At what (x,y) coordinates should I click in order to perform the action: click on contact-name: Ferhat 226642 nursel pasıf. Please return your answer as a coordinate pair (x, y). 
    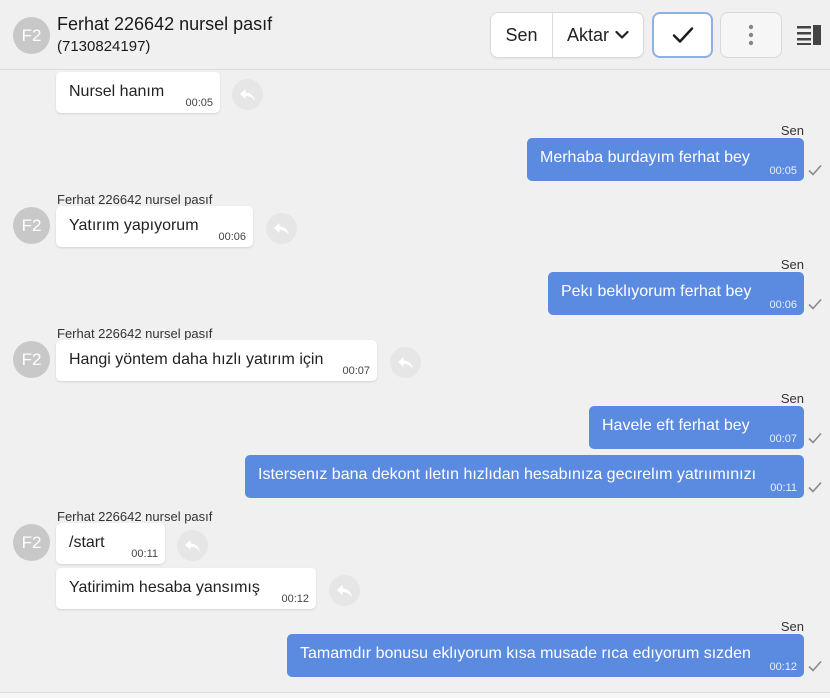
    Looking at the image, I should click on (165, 24).